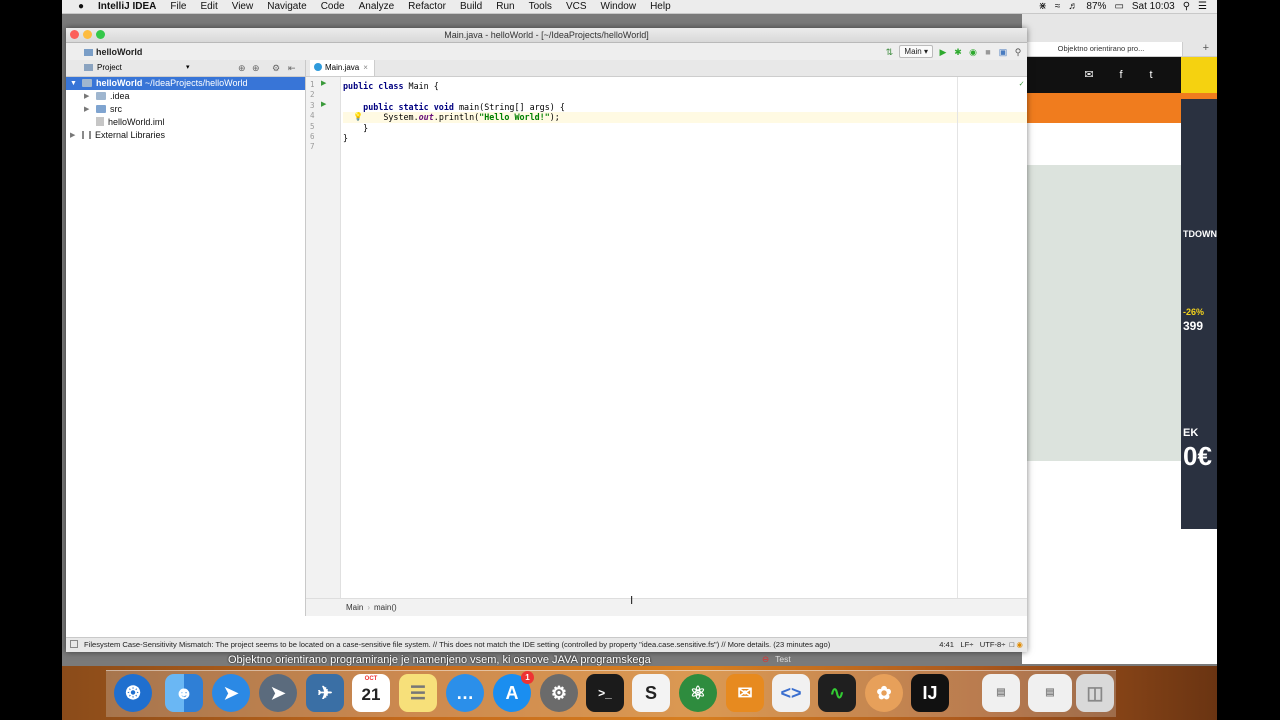  I want to click on twitter-icon: t, so click(1151, 75).